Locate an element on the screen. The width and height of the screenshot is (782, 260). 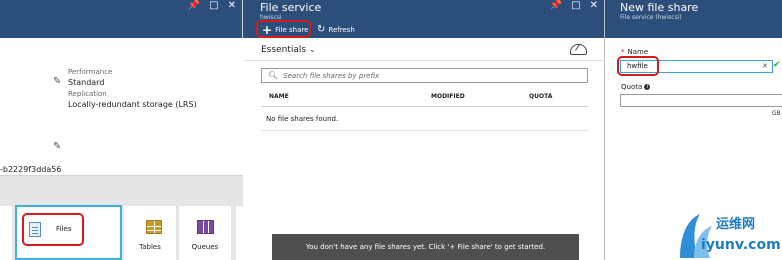
empty-state-text: No file shares found. is located at coordinates (302, 119).